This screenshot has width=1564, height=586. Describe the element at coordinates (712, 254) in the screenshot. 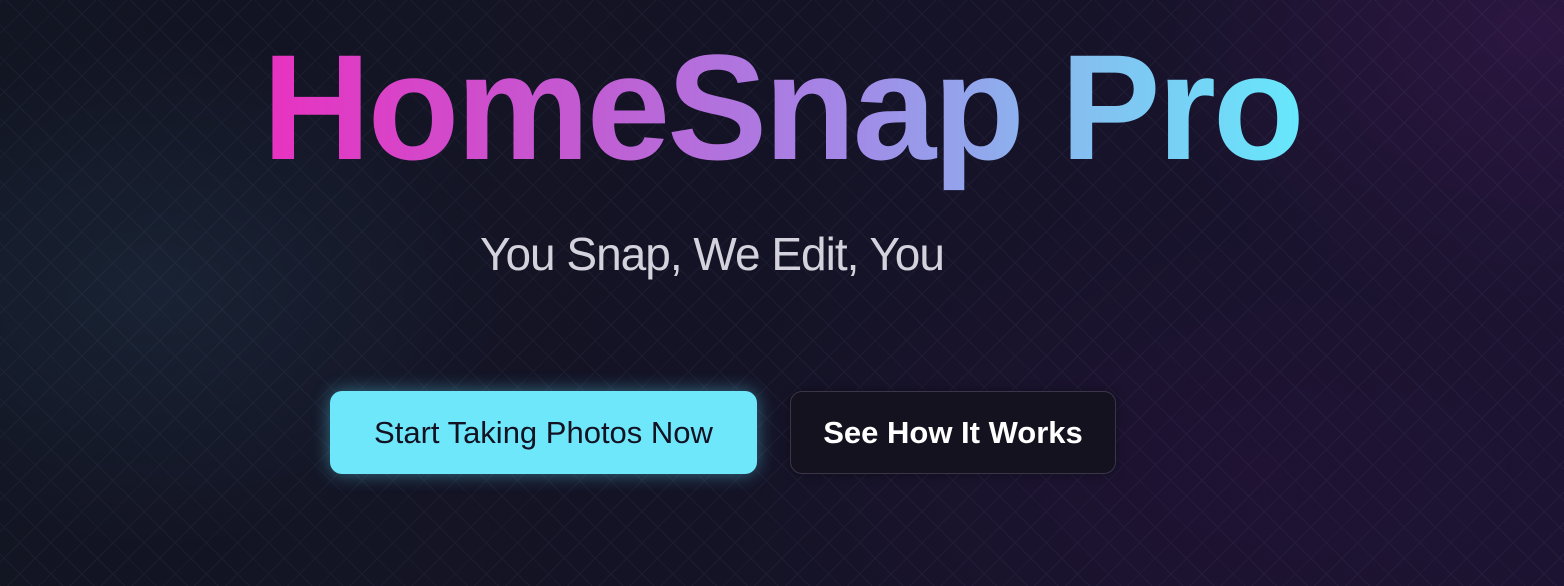

I see `hero-subtitle: You Snap, We Edit, You` at that location.